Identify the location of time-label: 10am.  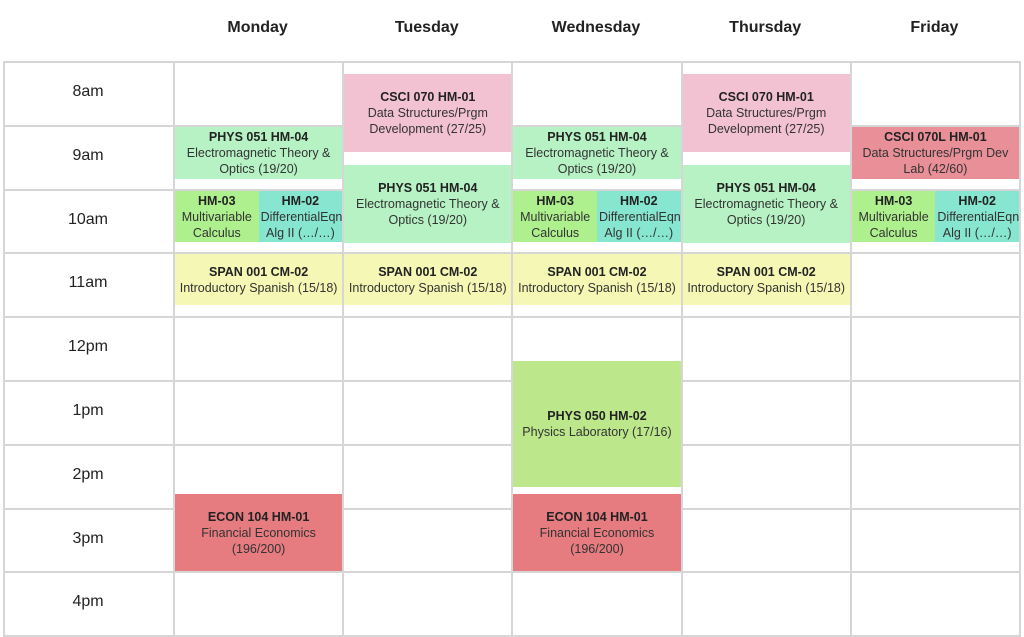
(88, 219).